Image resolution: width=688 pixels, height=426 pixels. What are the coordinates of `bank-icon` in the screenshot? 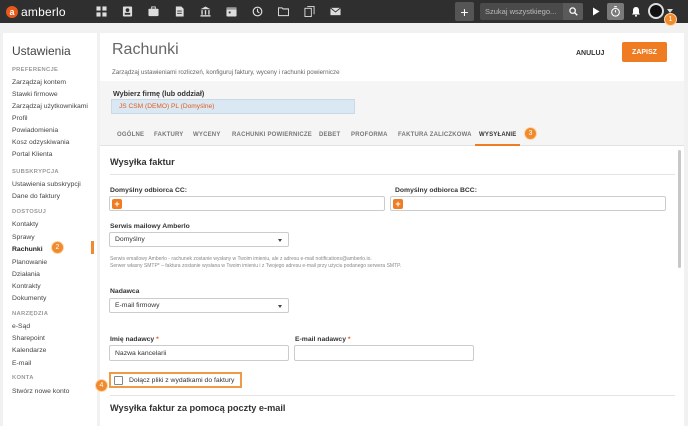 It's located at (205, 11).